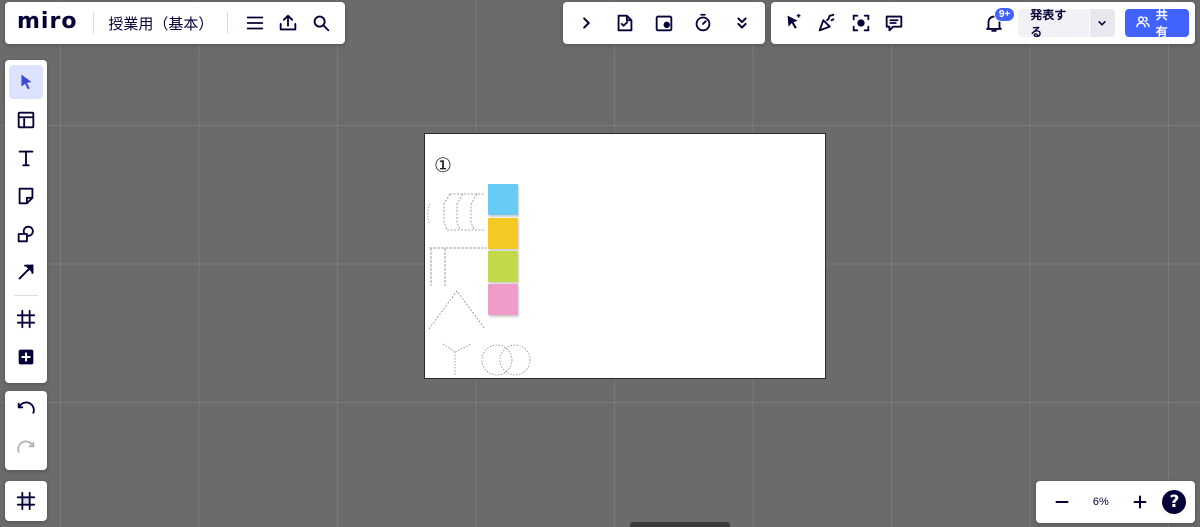 This screenshot has height=527, width=1200. I want to click on sticky-note-icon, so click(26, 196).